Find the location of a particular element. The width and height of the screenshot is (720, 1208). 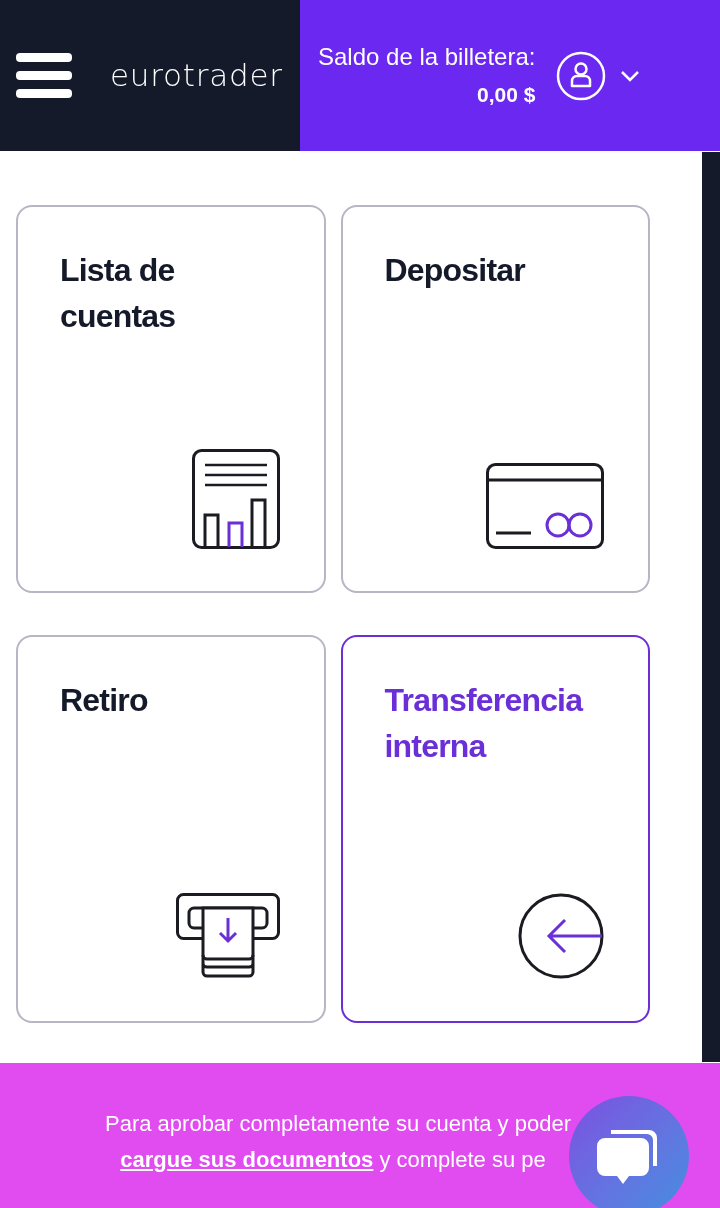

card-title: Lista de cuentas is located at coordinates (118, 293).